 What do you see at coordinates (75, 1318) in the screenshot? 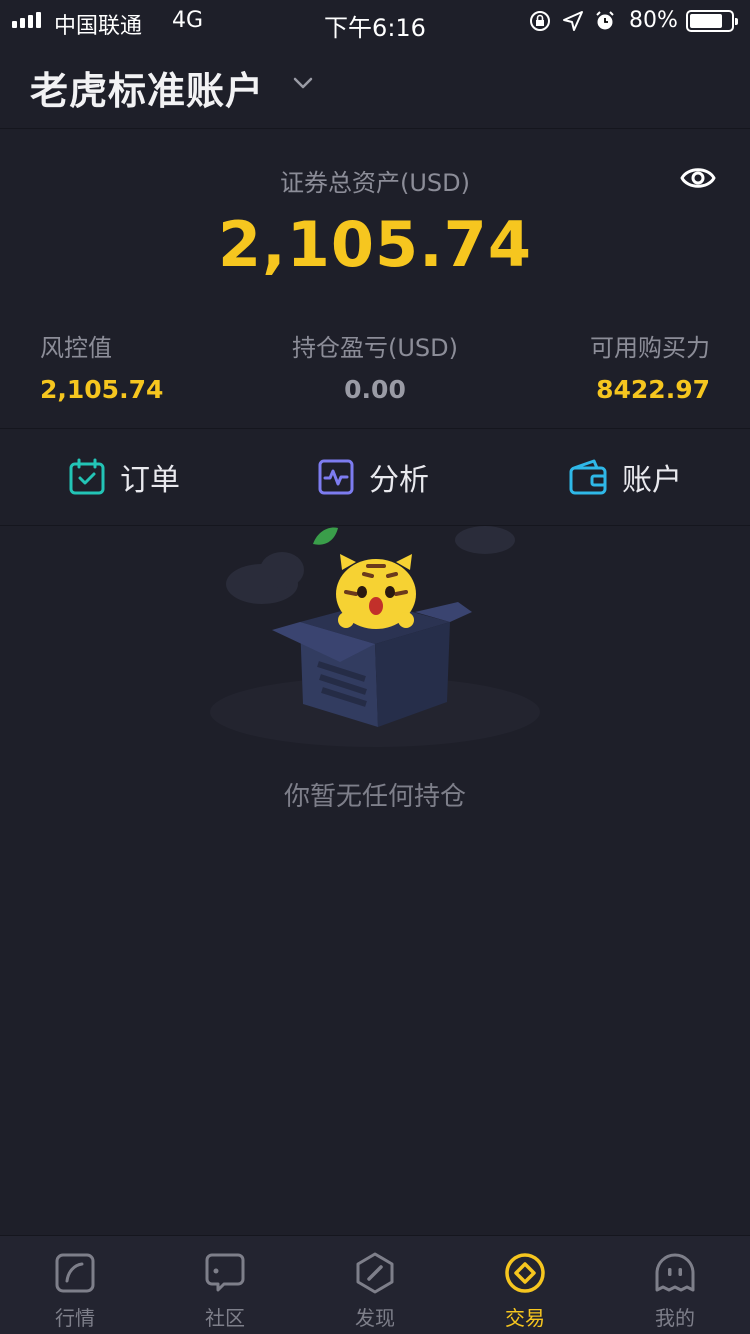
I see `tab-label: 行情` at bounding box center [75, 1318].